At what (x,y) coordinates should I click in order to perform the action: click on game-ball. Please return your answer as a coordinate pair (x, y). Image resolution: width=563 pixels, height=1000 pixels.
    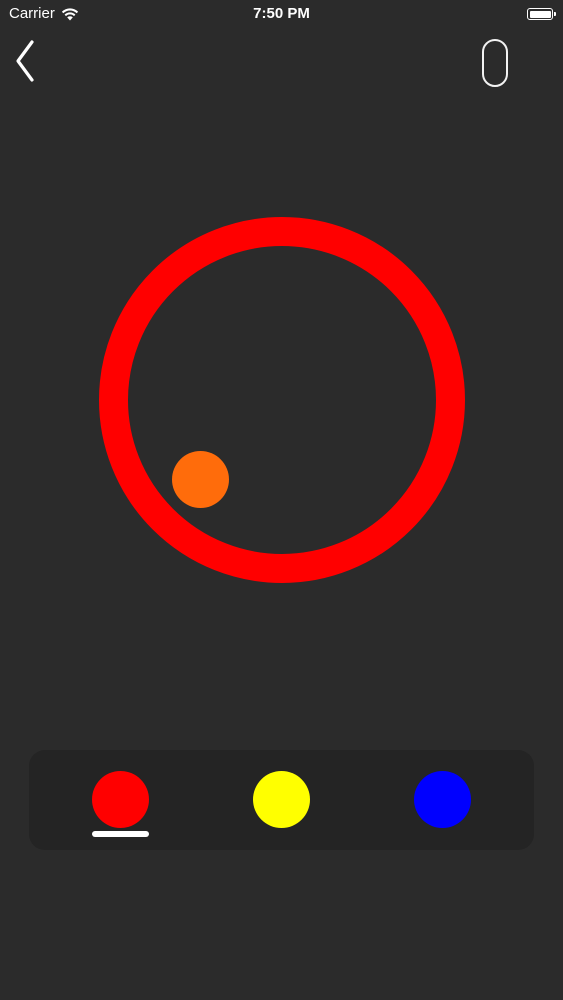
    Looking at the image, I should click on (200, 479).